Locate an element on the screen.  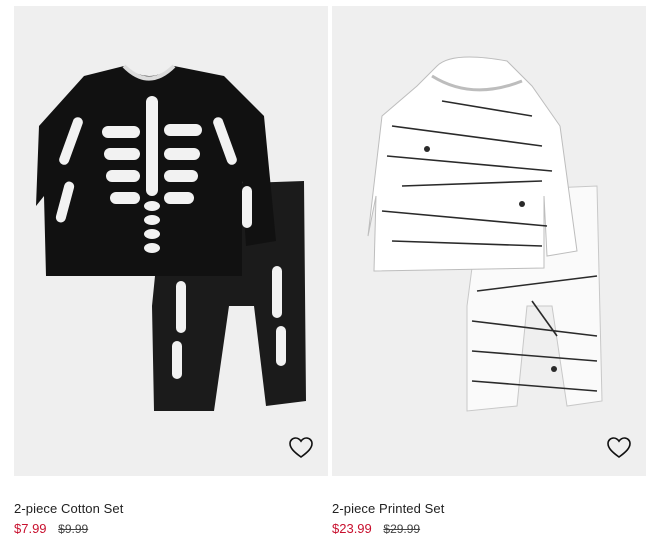
original-price: $9.99 is located at coordinates (73, 529).